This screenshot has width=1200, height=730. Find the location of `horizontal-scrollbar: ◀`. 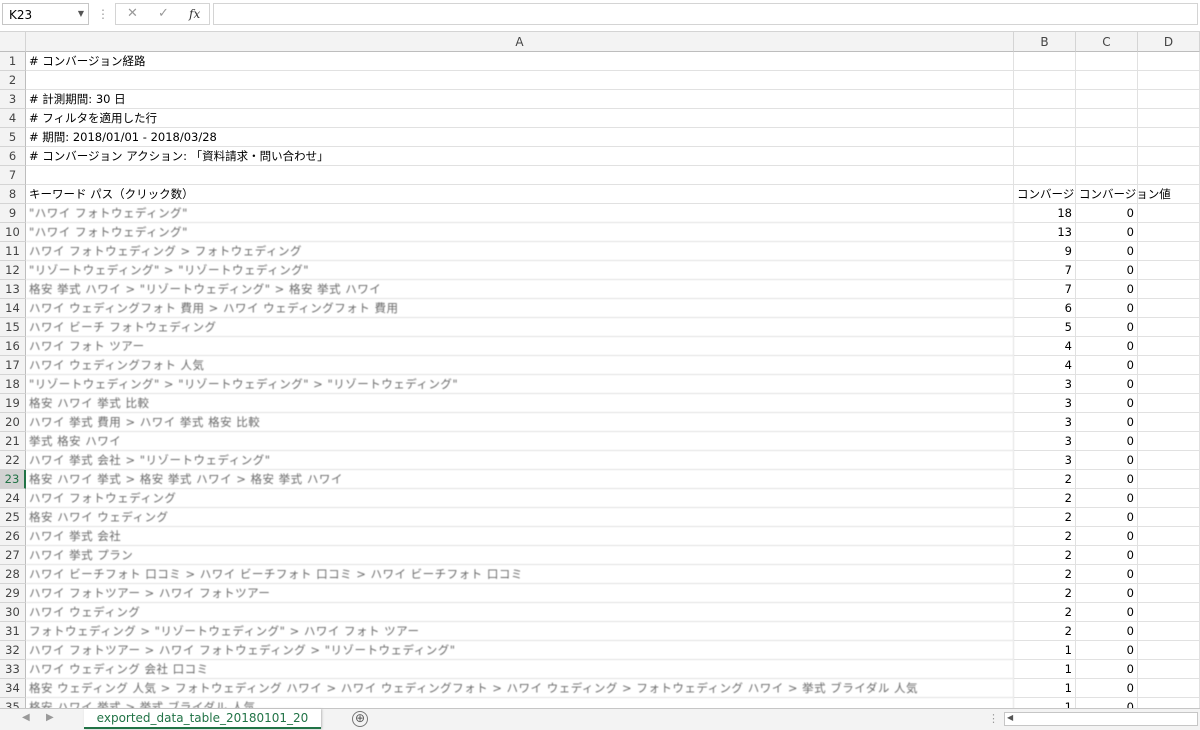

horizontal-scrollbar: ◀ is located at coordinates (1101, 719).